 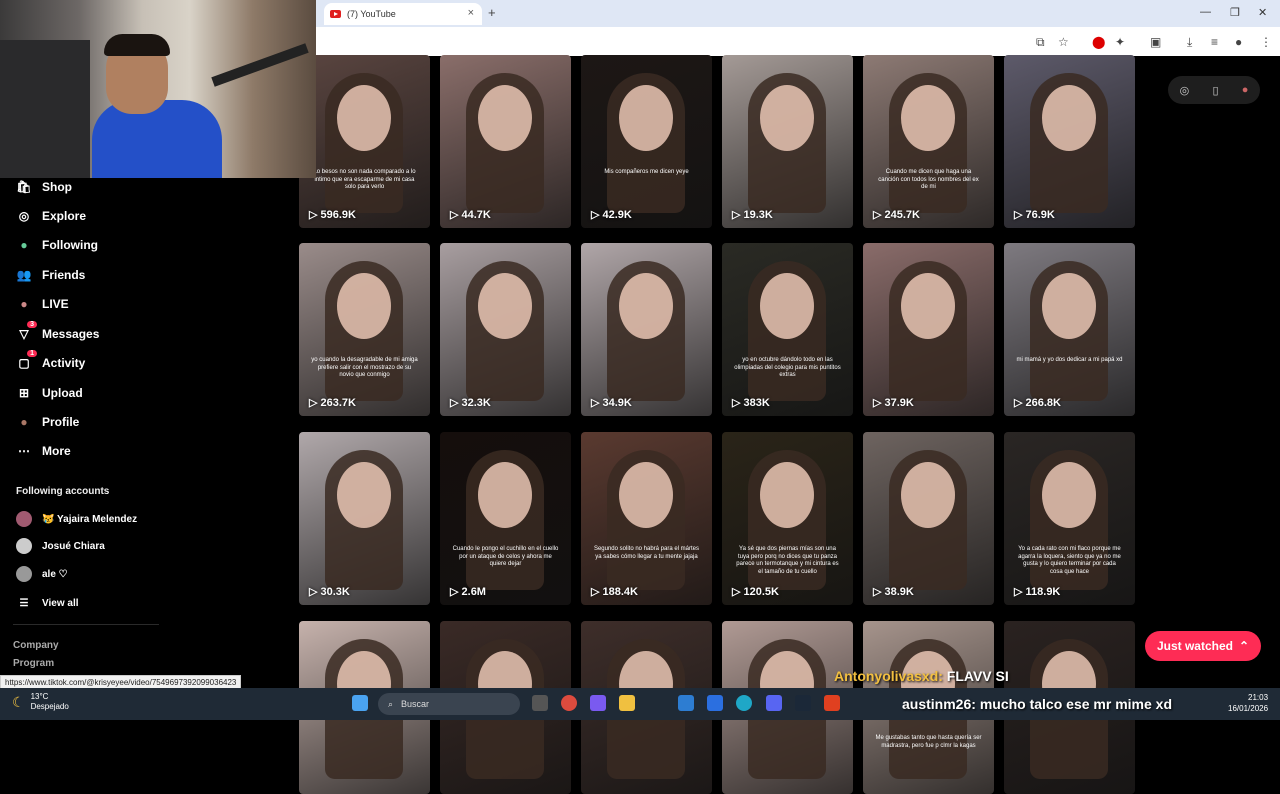 What do you see at coordinates (61, 422) in the screenshot?
I see `sidebar-item-label: Profile` at bounding box center [61, 422].